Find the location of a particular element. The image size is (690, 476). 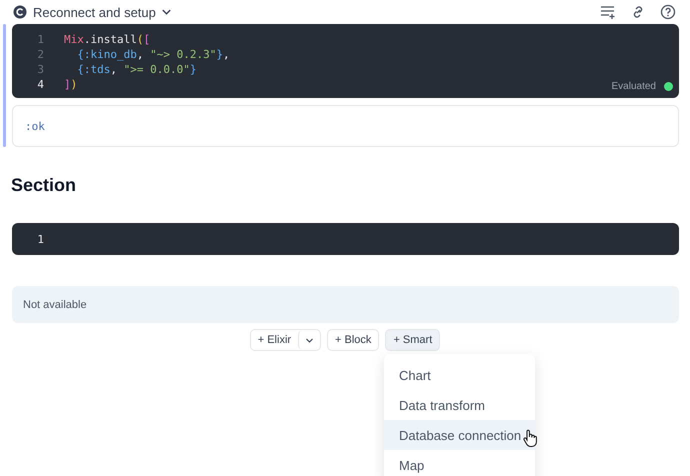

add-smart-button: + Smart is located at coordinates (412, 340).